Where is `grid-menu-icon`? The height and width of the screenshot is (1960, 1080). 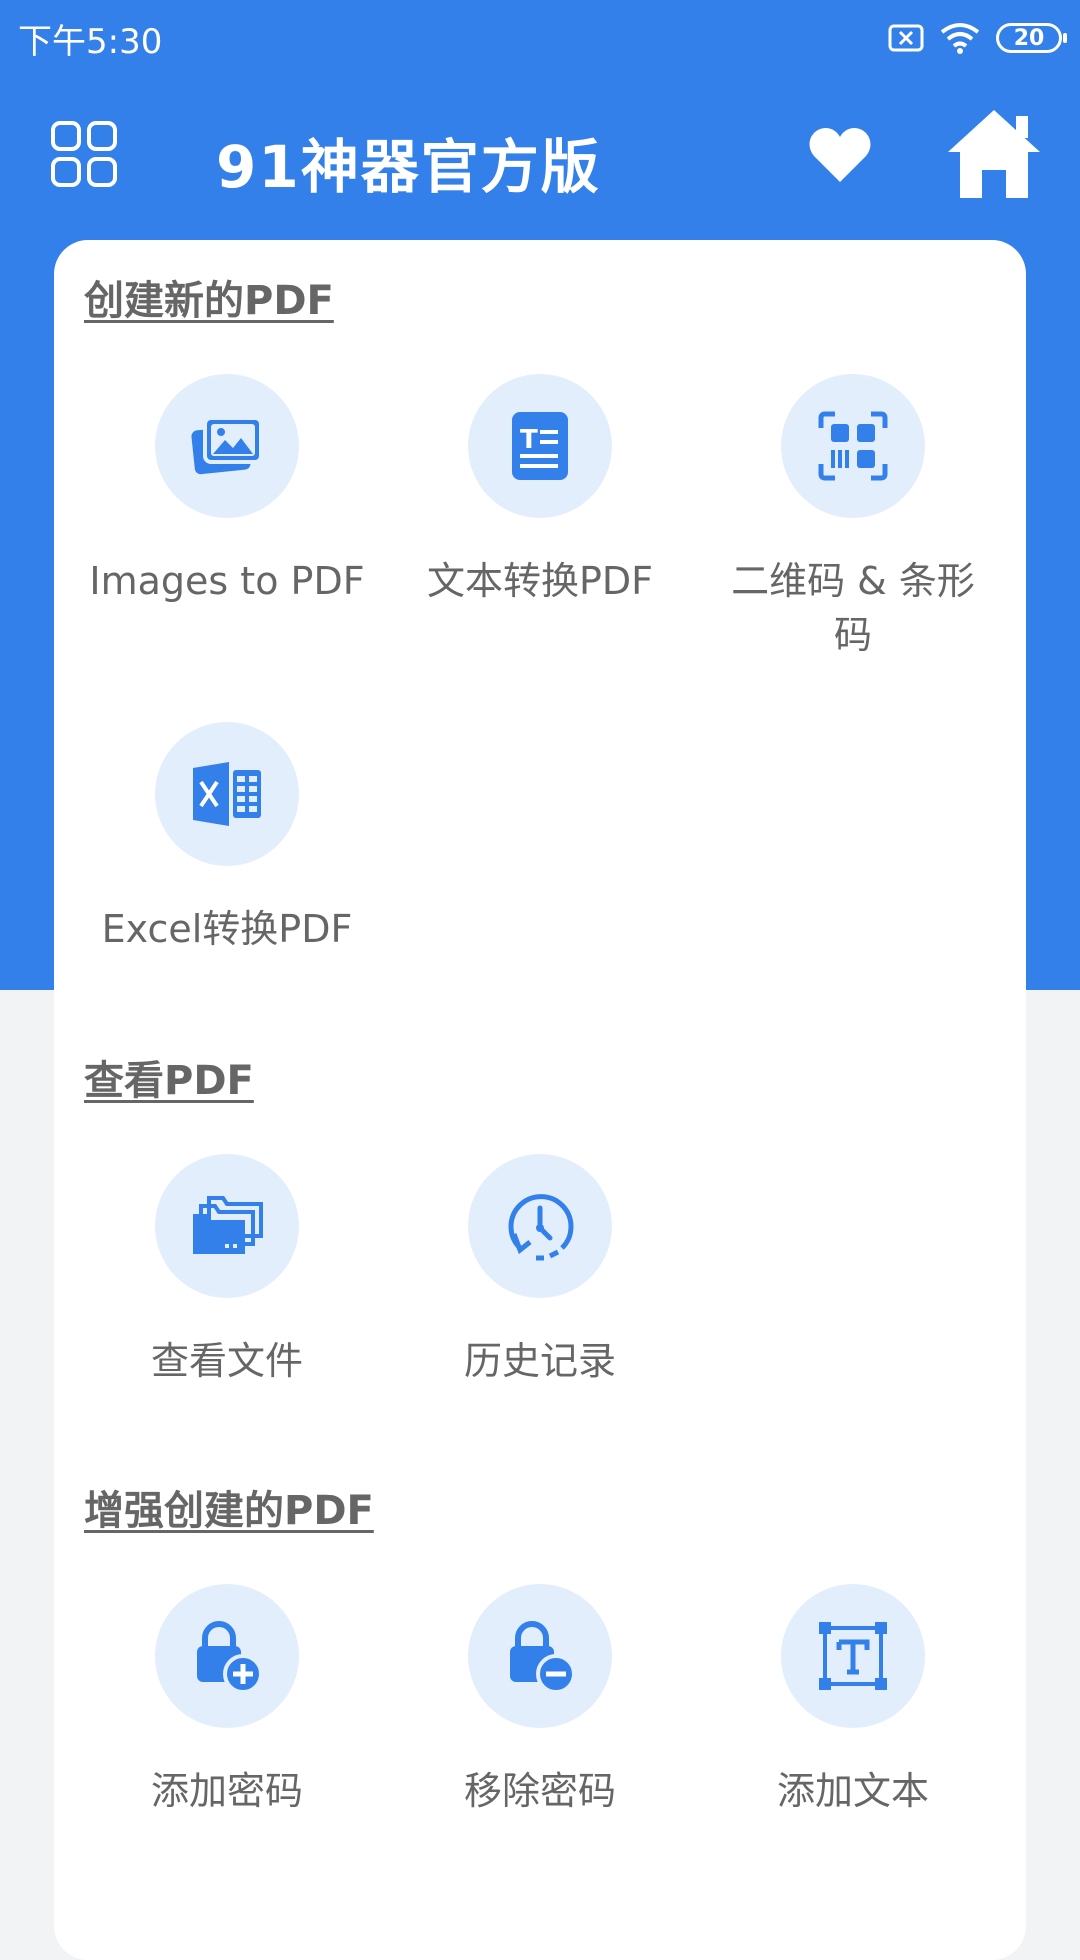 grid-menu-icon is located at coordinates (84, 154).